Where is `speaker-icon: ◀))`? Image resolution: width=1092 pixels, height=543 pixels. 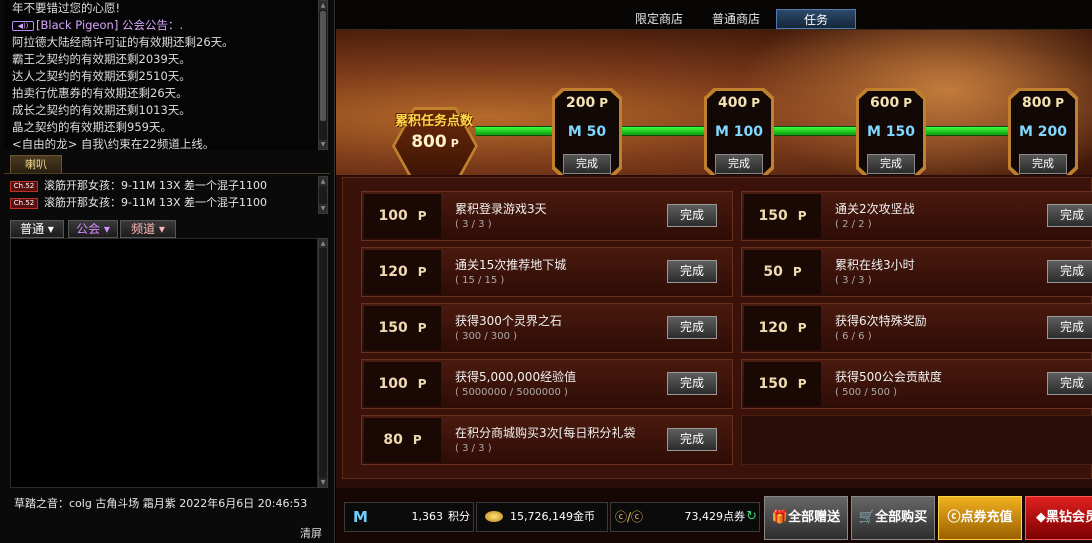
speaker-icon: ◀)) is located at coordinates (23, 26).